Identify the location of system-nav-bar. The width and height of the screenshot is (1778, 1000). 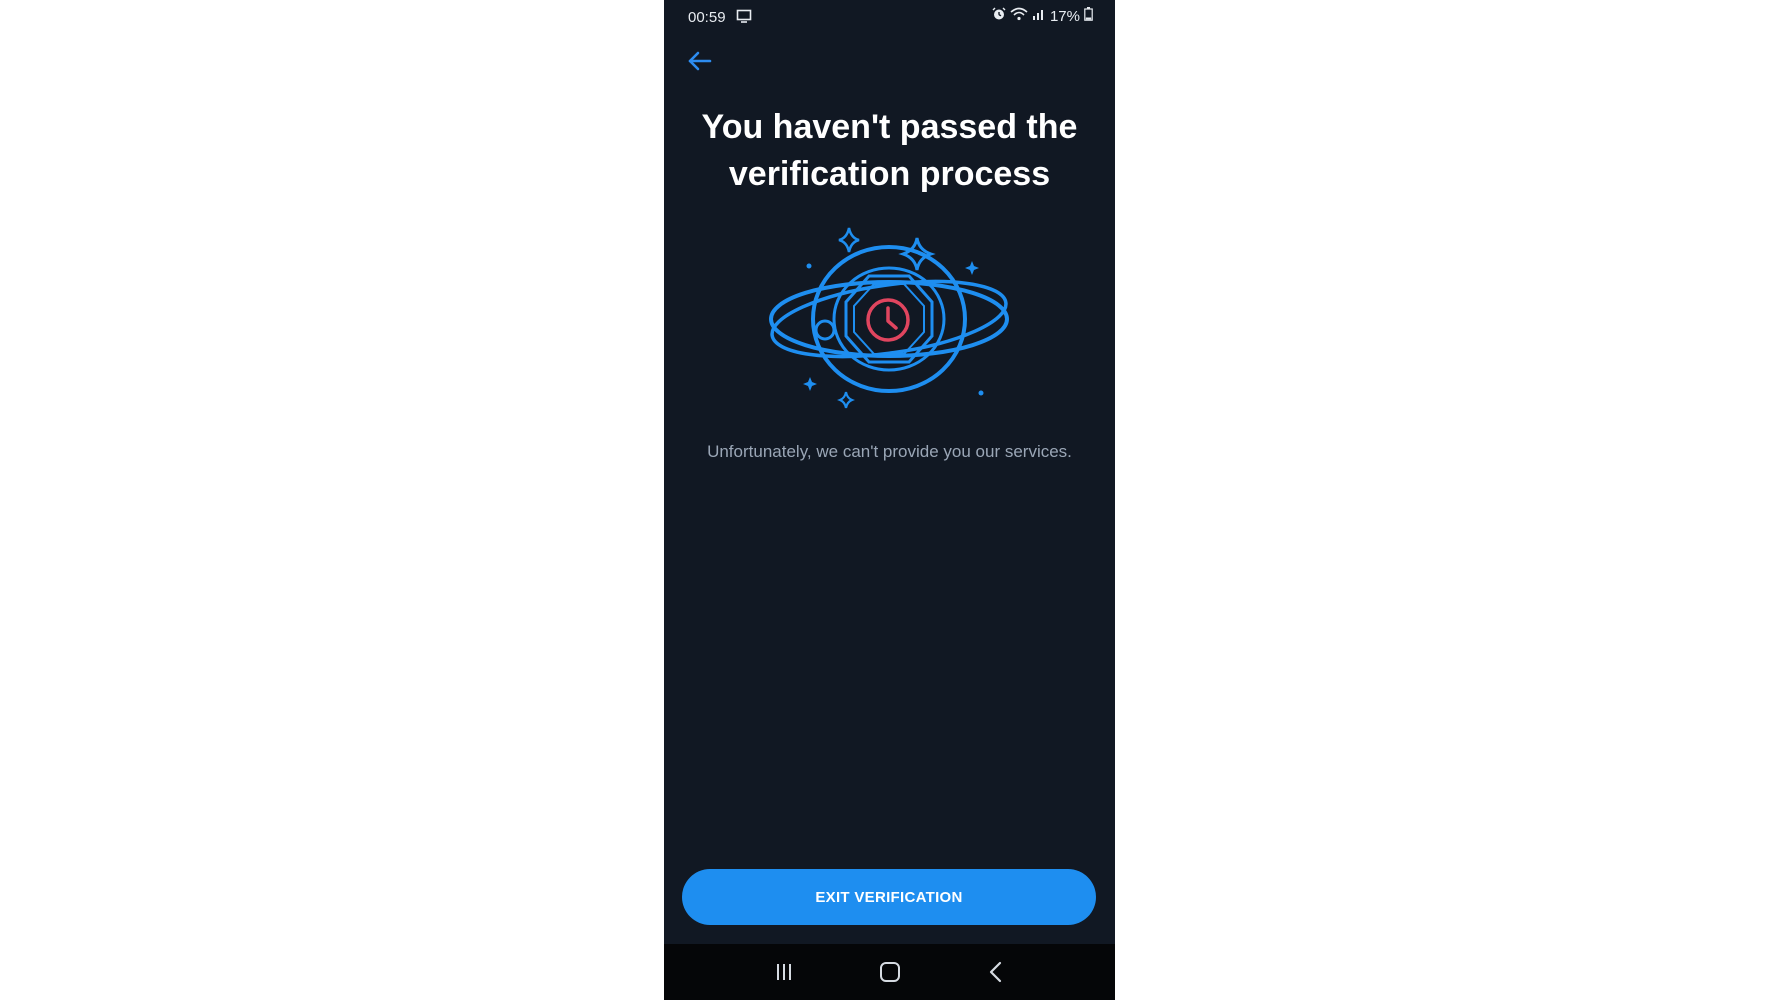
(889, 972).